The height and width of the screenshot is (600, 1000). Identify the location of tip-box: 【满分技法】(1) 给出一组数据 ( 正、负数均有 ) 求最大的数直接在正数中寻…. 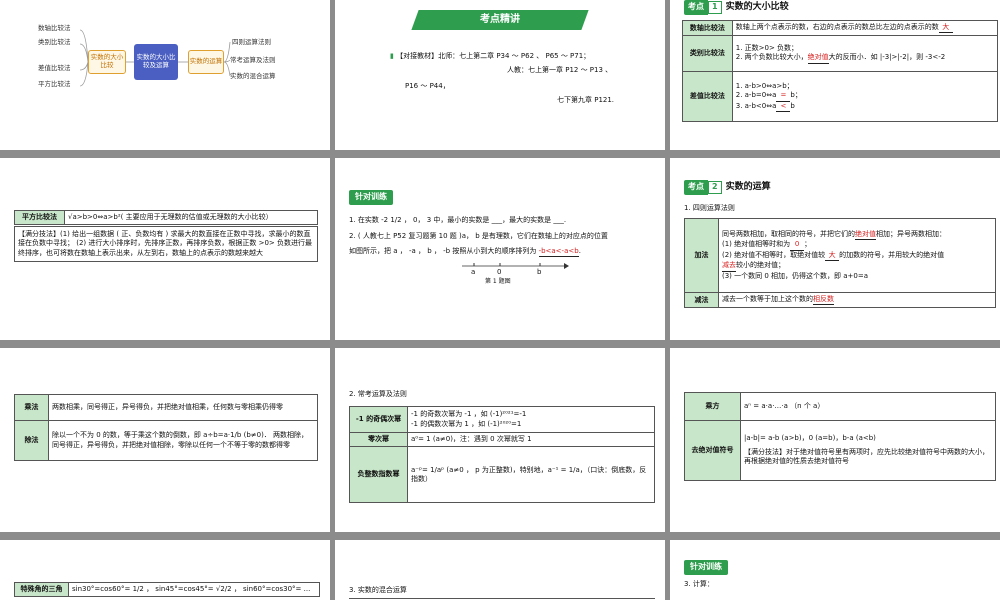
(166, 244).